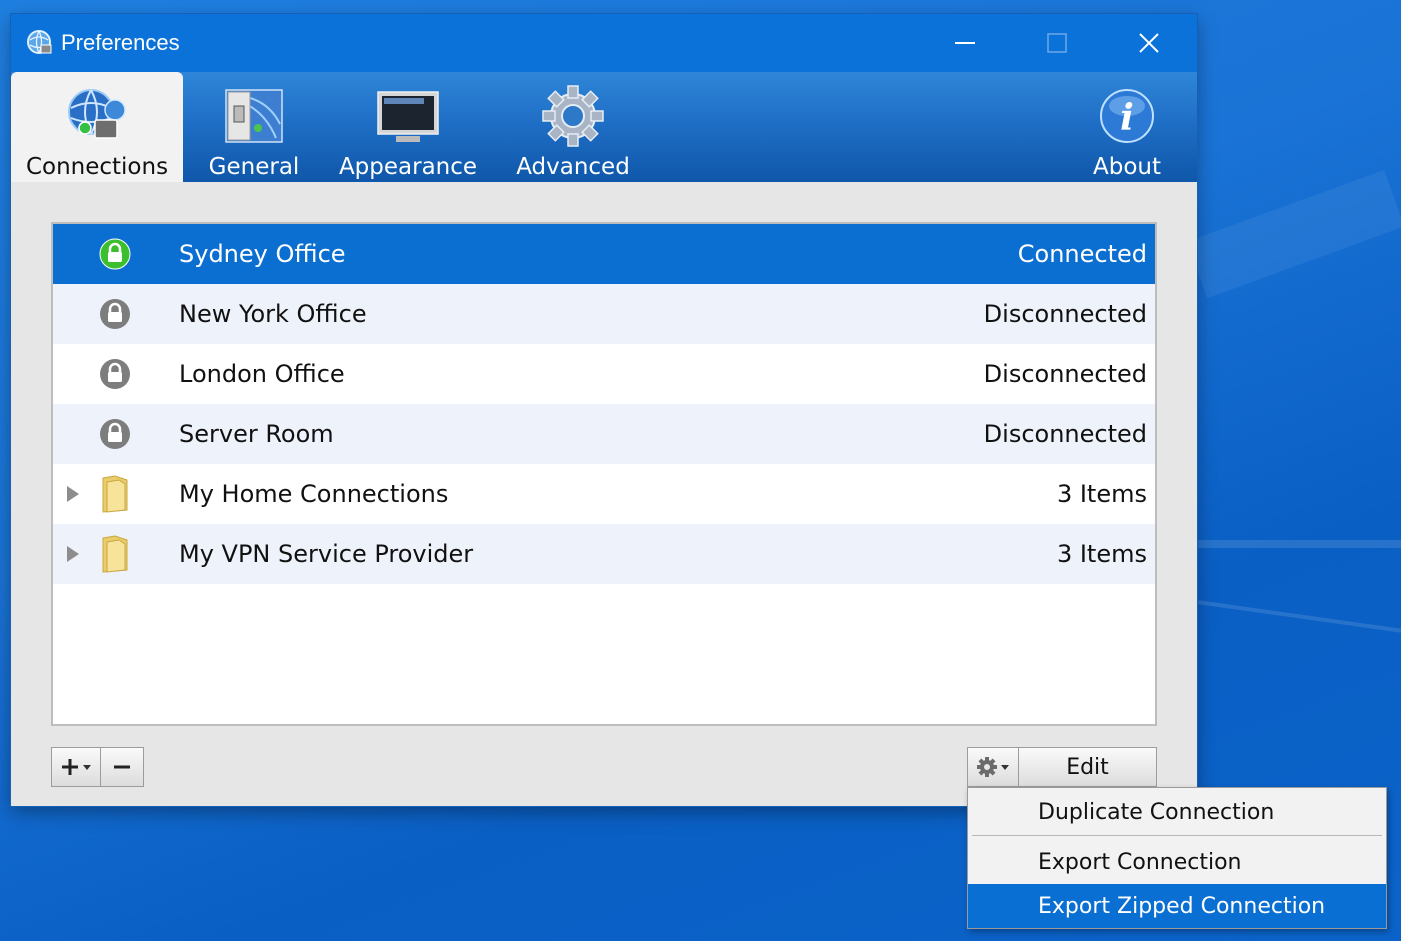 The image size is (1401, 941). I want to click on maximize-button, so click(1057, 43).